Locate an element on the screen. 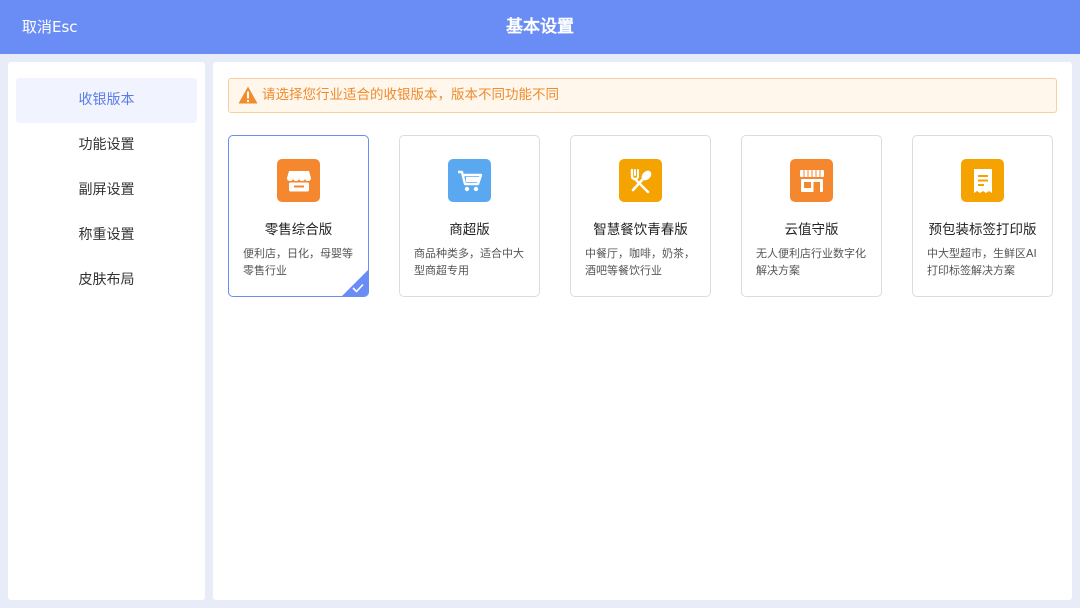  page-title: 基本设置 is located at coordinates (540, 27).